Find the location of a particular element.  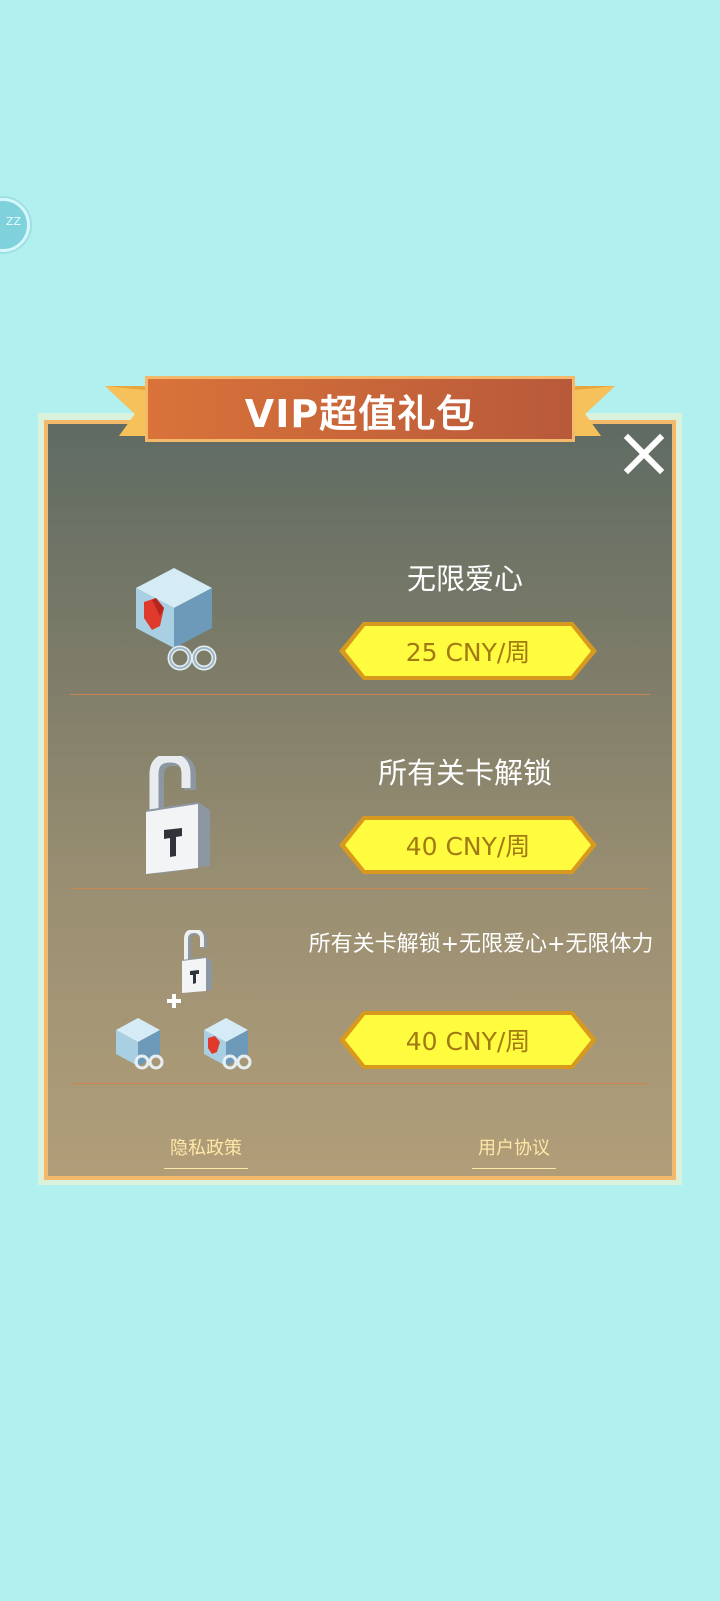

floating-assist-button: ZZ is located at coordinates (15, 225).